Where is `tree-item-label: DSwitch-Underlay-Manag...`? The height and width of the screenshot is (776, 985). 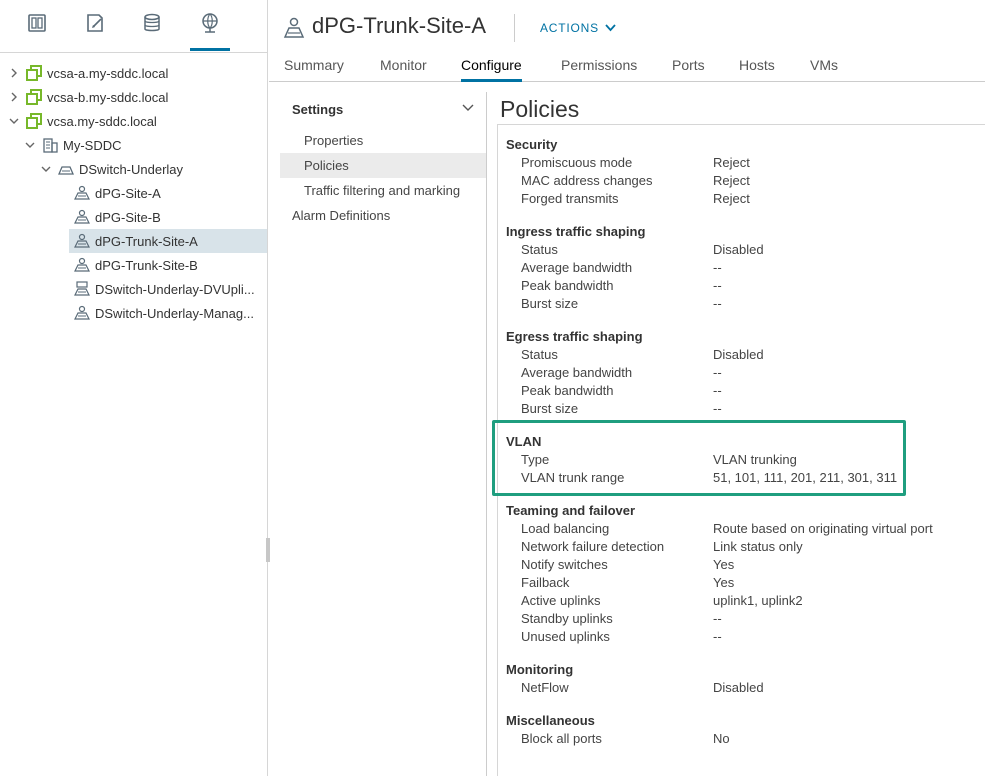
tree-item-label: DSwitch-Underlay-Manag... is located at coordinates (174, 313).